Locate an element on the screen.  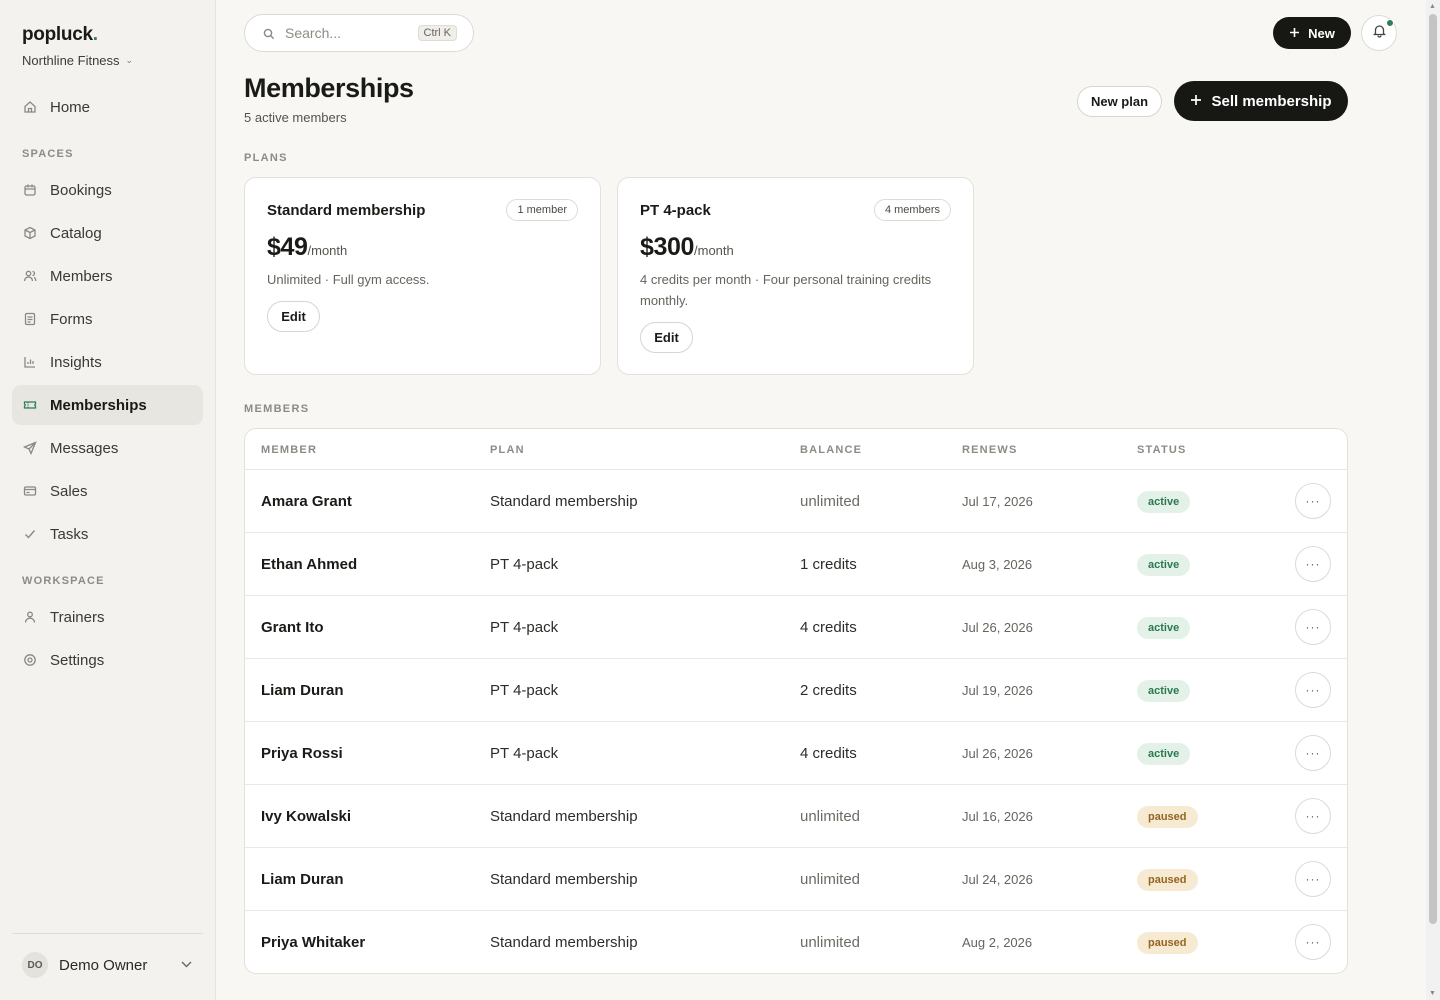
org-switcher: Northline Fitness ⌄ is located at coordinates (77, 60).